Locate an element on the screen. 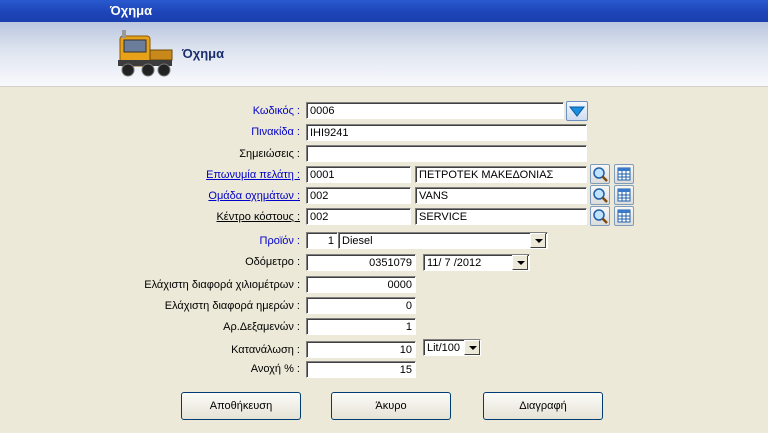  vehicle-group-table-button is located at coordinates (624, 195).